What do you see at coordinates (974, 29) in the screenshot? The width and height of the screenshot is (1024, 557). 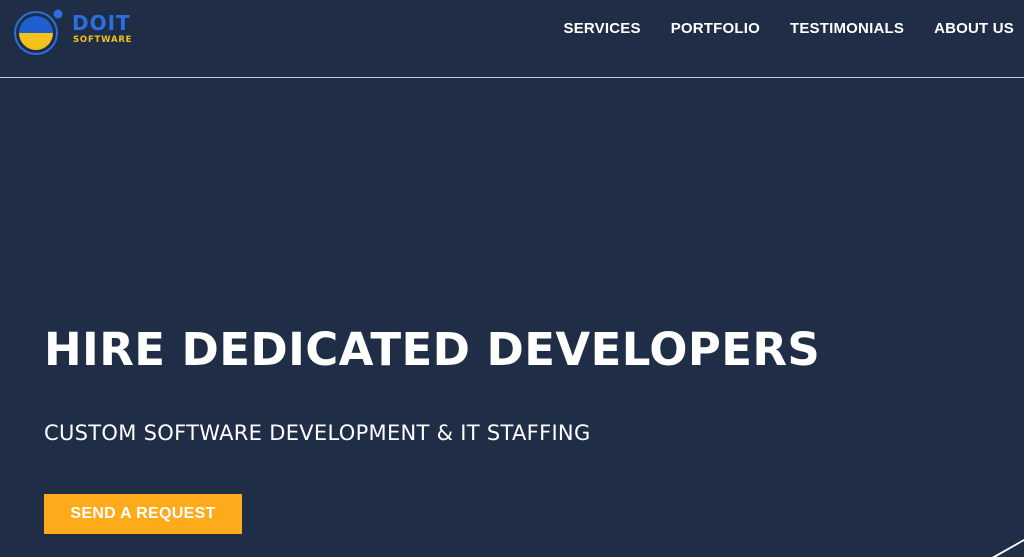 I see `nav-about-us: ABOUT US` at bounding box center [974, 29].